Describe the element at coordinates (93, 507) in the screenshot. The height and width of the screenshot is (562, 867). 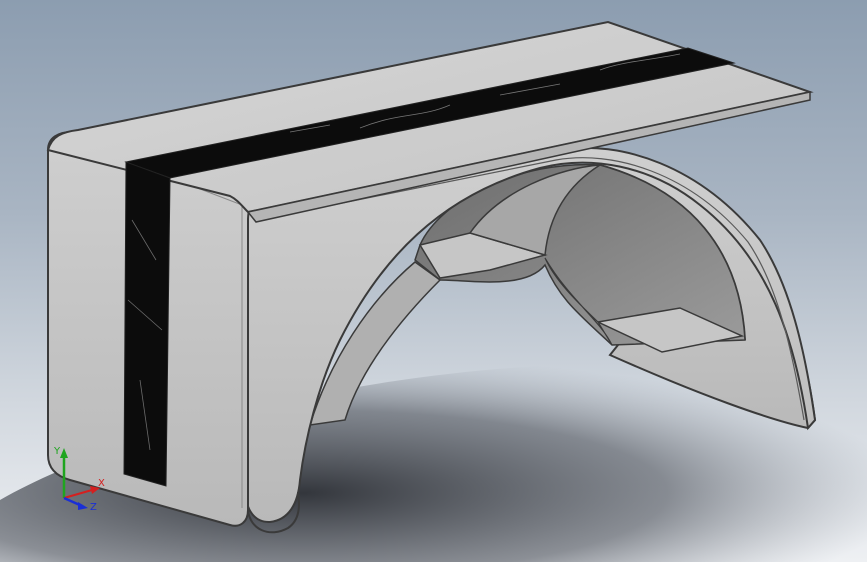
I see `z-axis-label: Z` at that location.